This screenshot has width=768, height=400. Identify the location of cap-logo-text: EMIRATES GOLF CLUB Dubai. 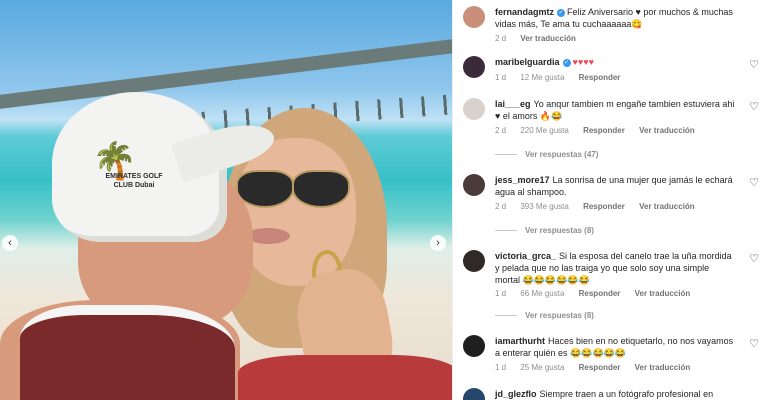
(134, 181).